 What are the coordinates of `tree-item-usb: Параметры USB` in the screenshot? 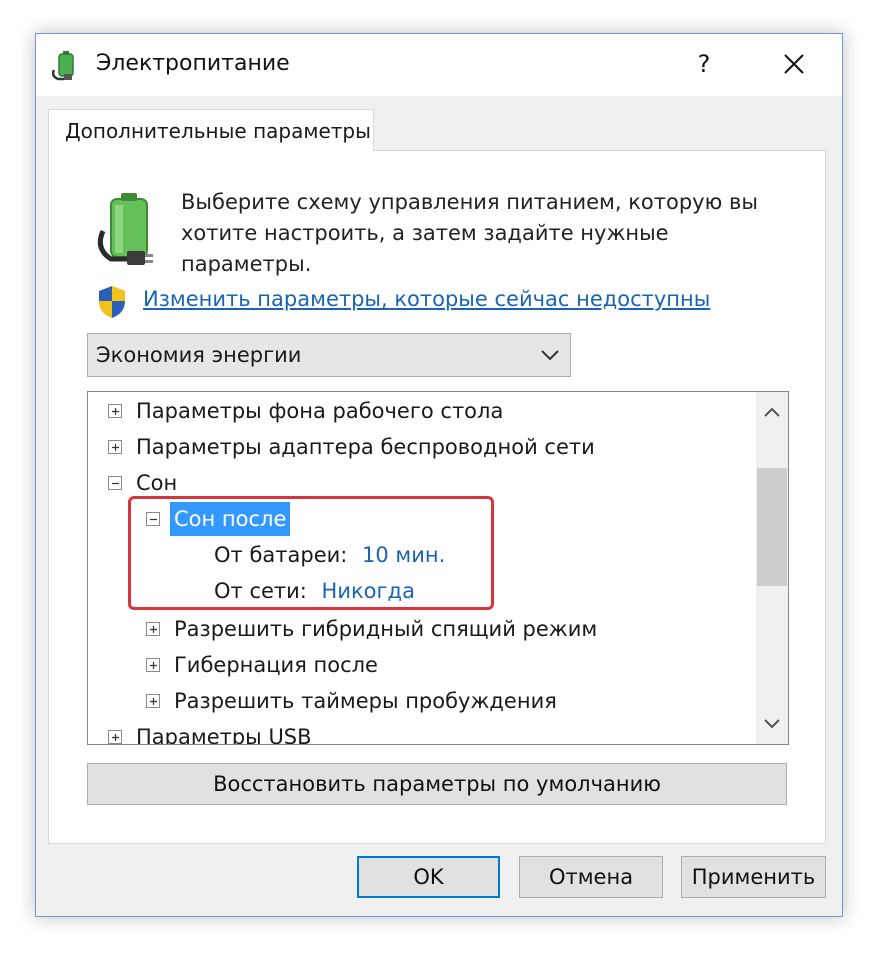 It's located at (426, 732).